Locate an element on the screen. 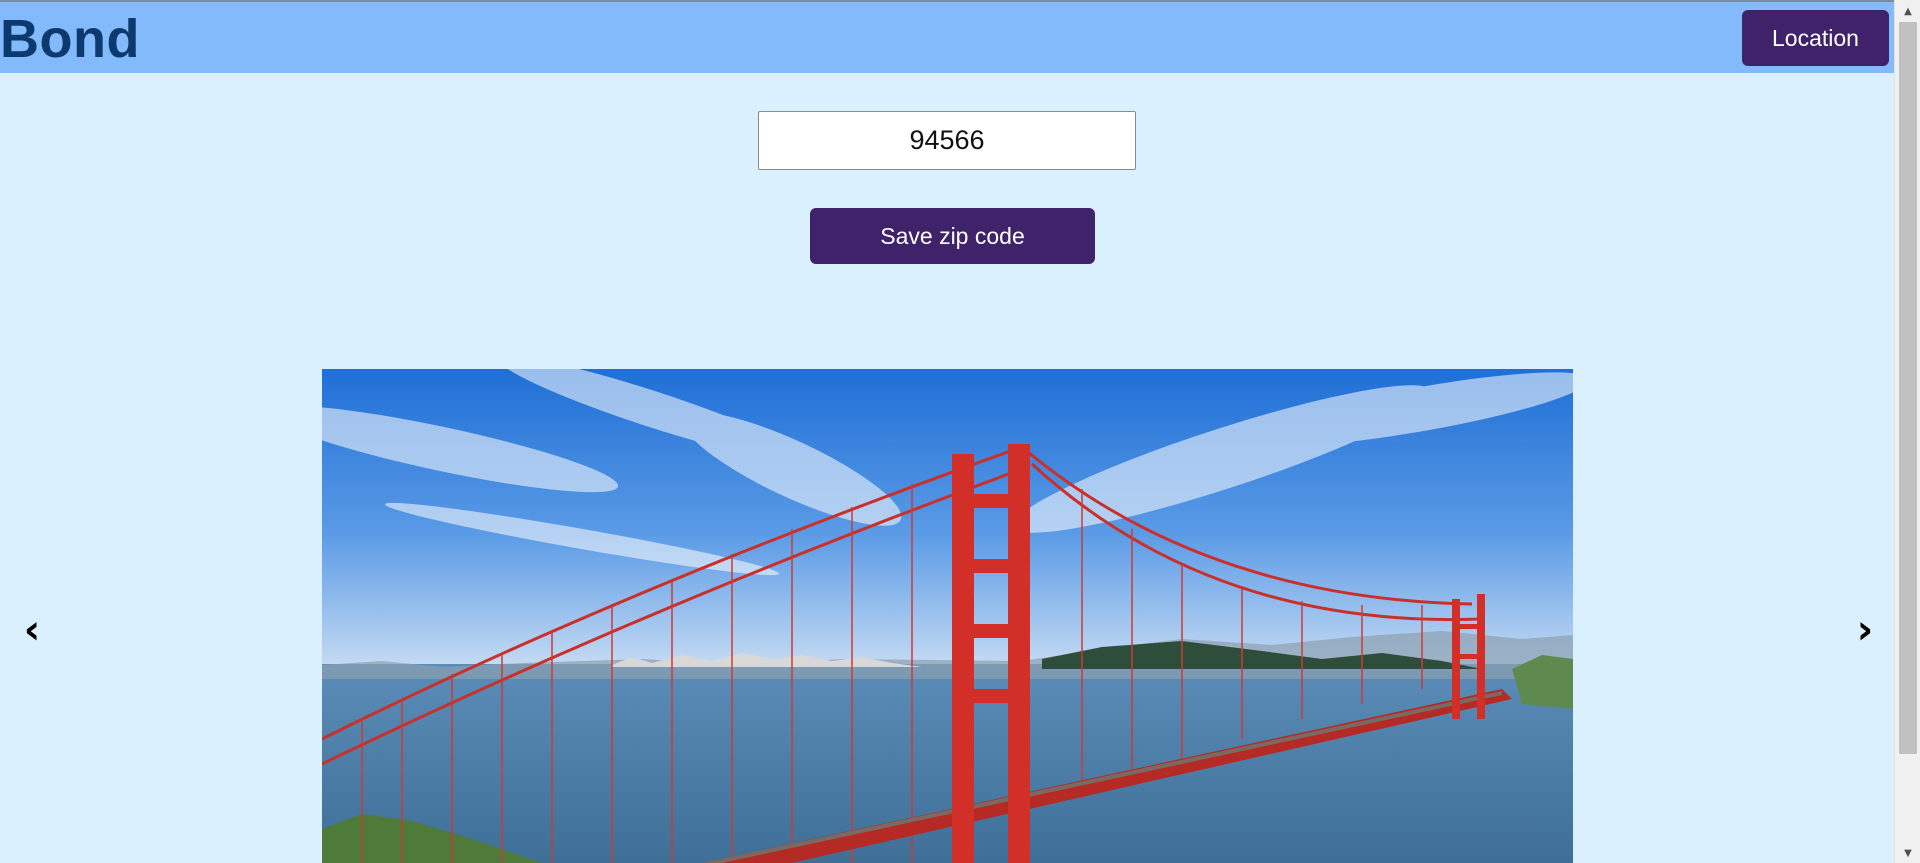 Image resolution: width=1920 pixels, height=863 pixels. scrollbar-thumb is located at coordinates (1908, 388).